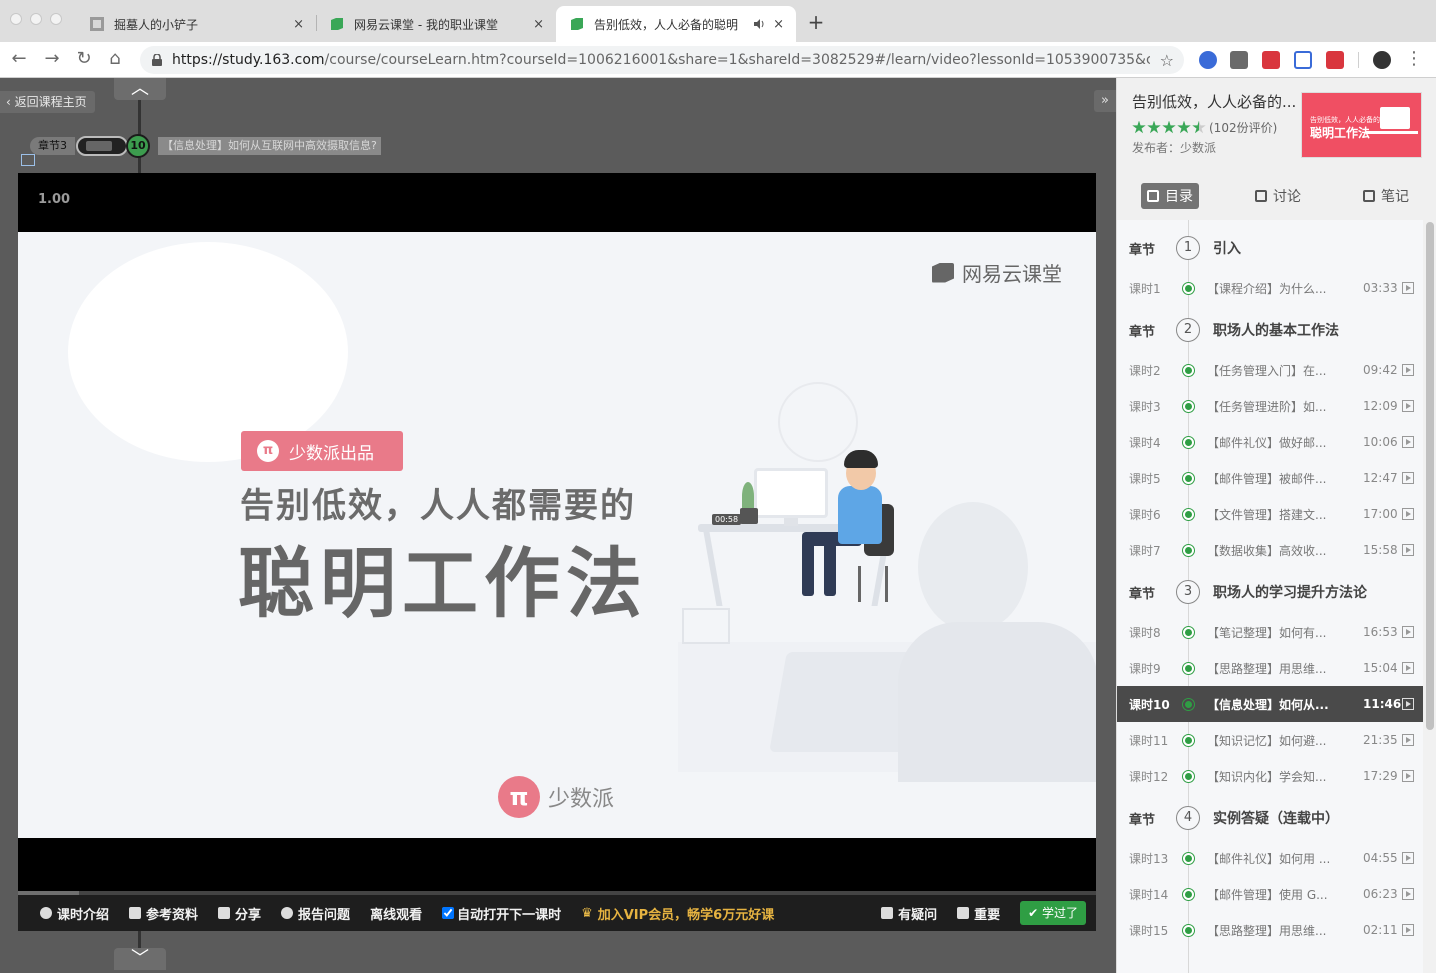 Image resolution: width=1436 pixels, height=973 pixels. What do you see at coordinates (677, 913) in the screenshot?
I see `join-vip-link: ♛ 加入VIP会员，畅学6万元好课` at bounding box center [677, 913].